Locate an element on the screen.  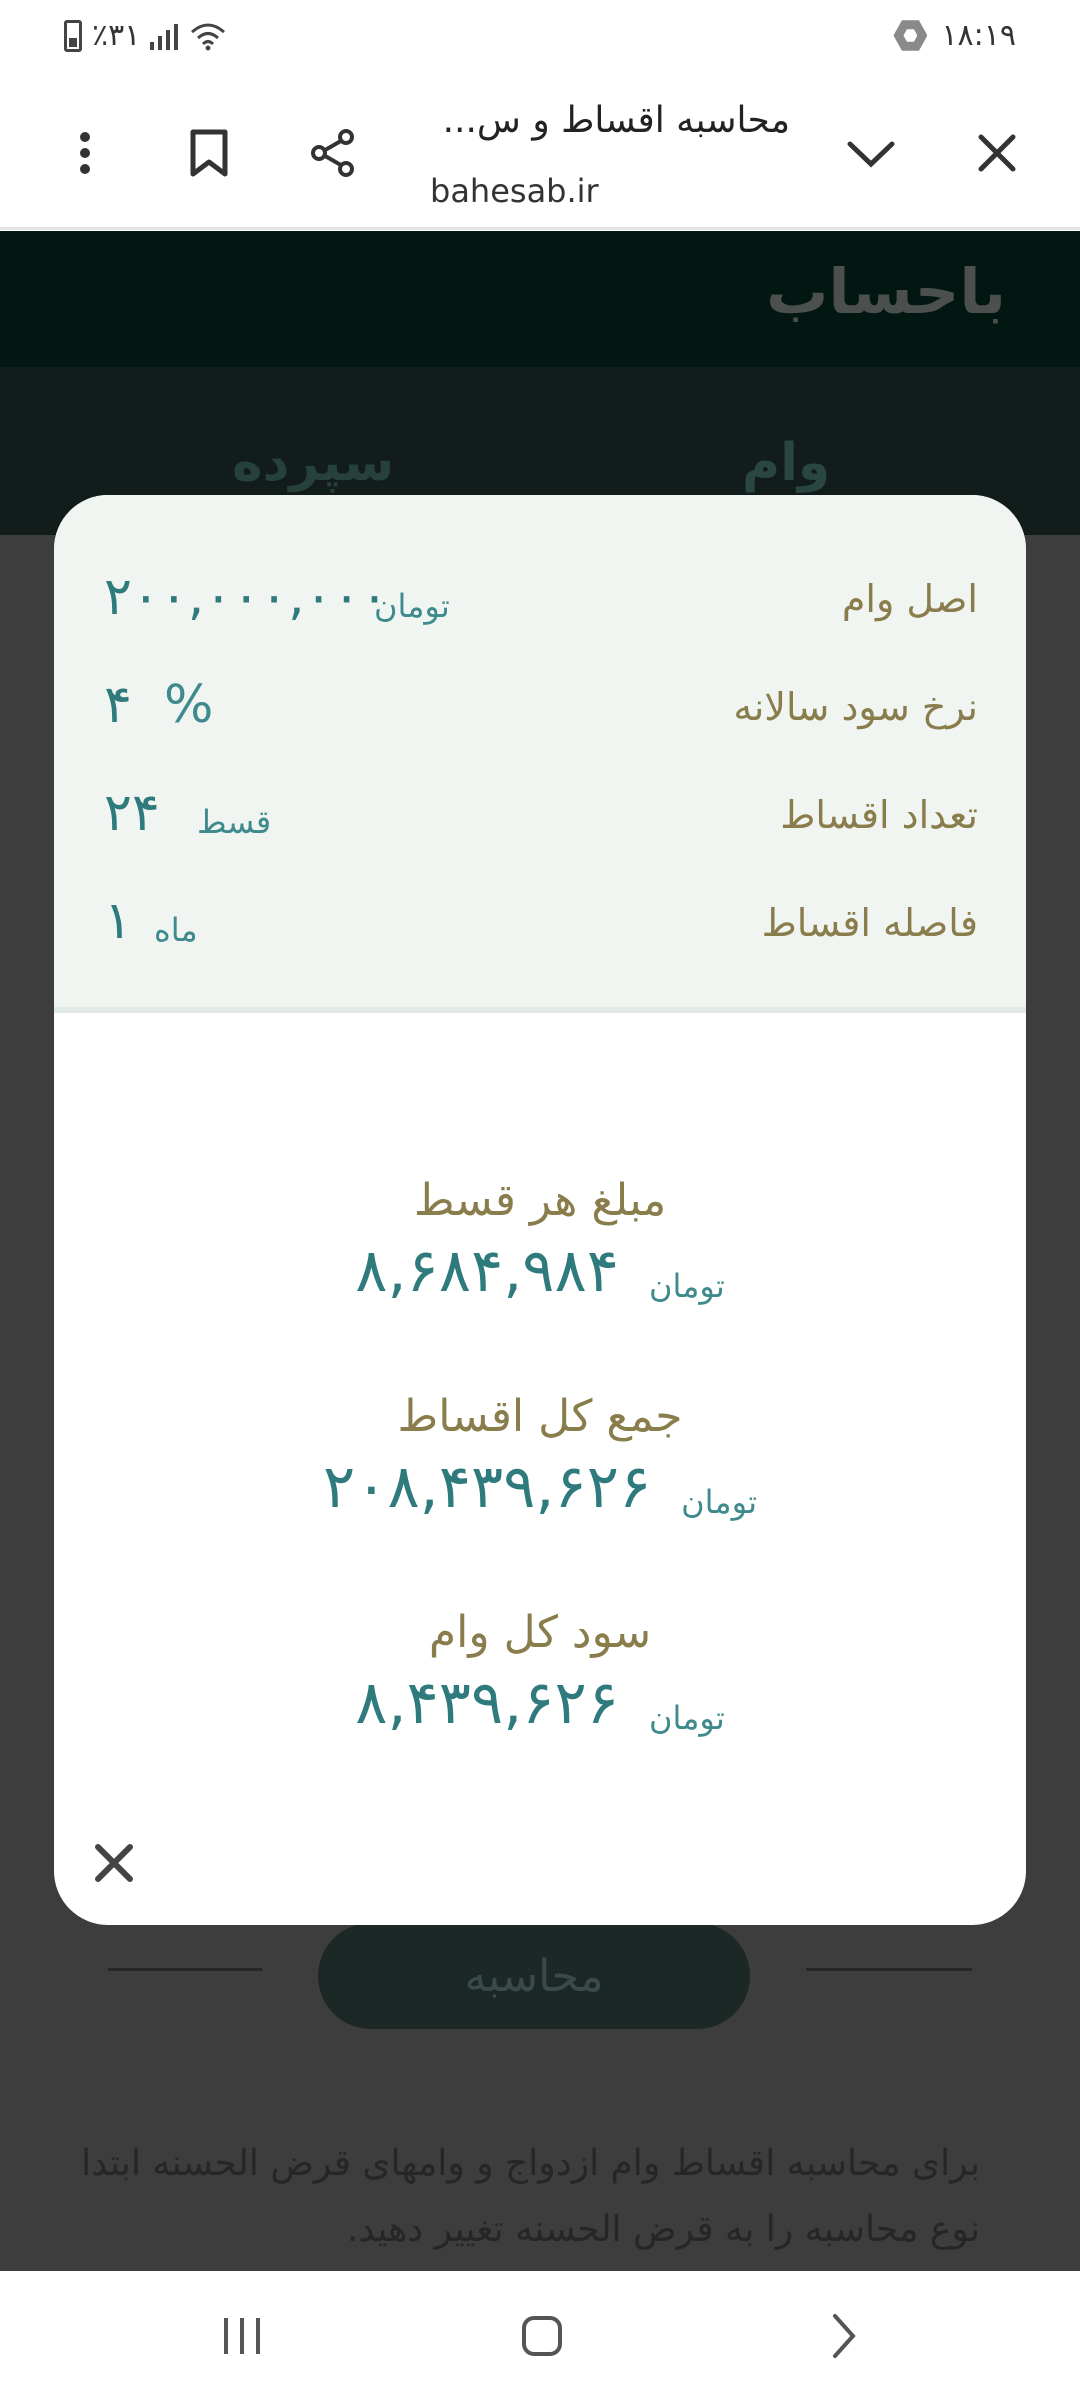
site-logo: باحساب is located at coordinates (886, 291).